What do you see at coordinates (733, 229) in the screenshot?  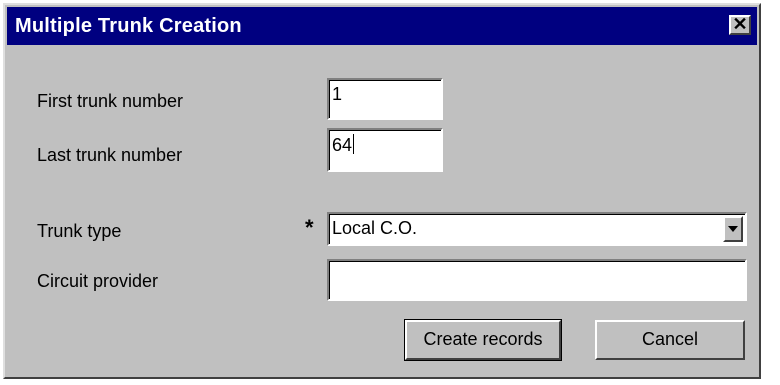 I see `chevron-down-icon` at bounding box center [733, 229].